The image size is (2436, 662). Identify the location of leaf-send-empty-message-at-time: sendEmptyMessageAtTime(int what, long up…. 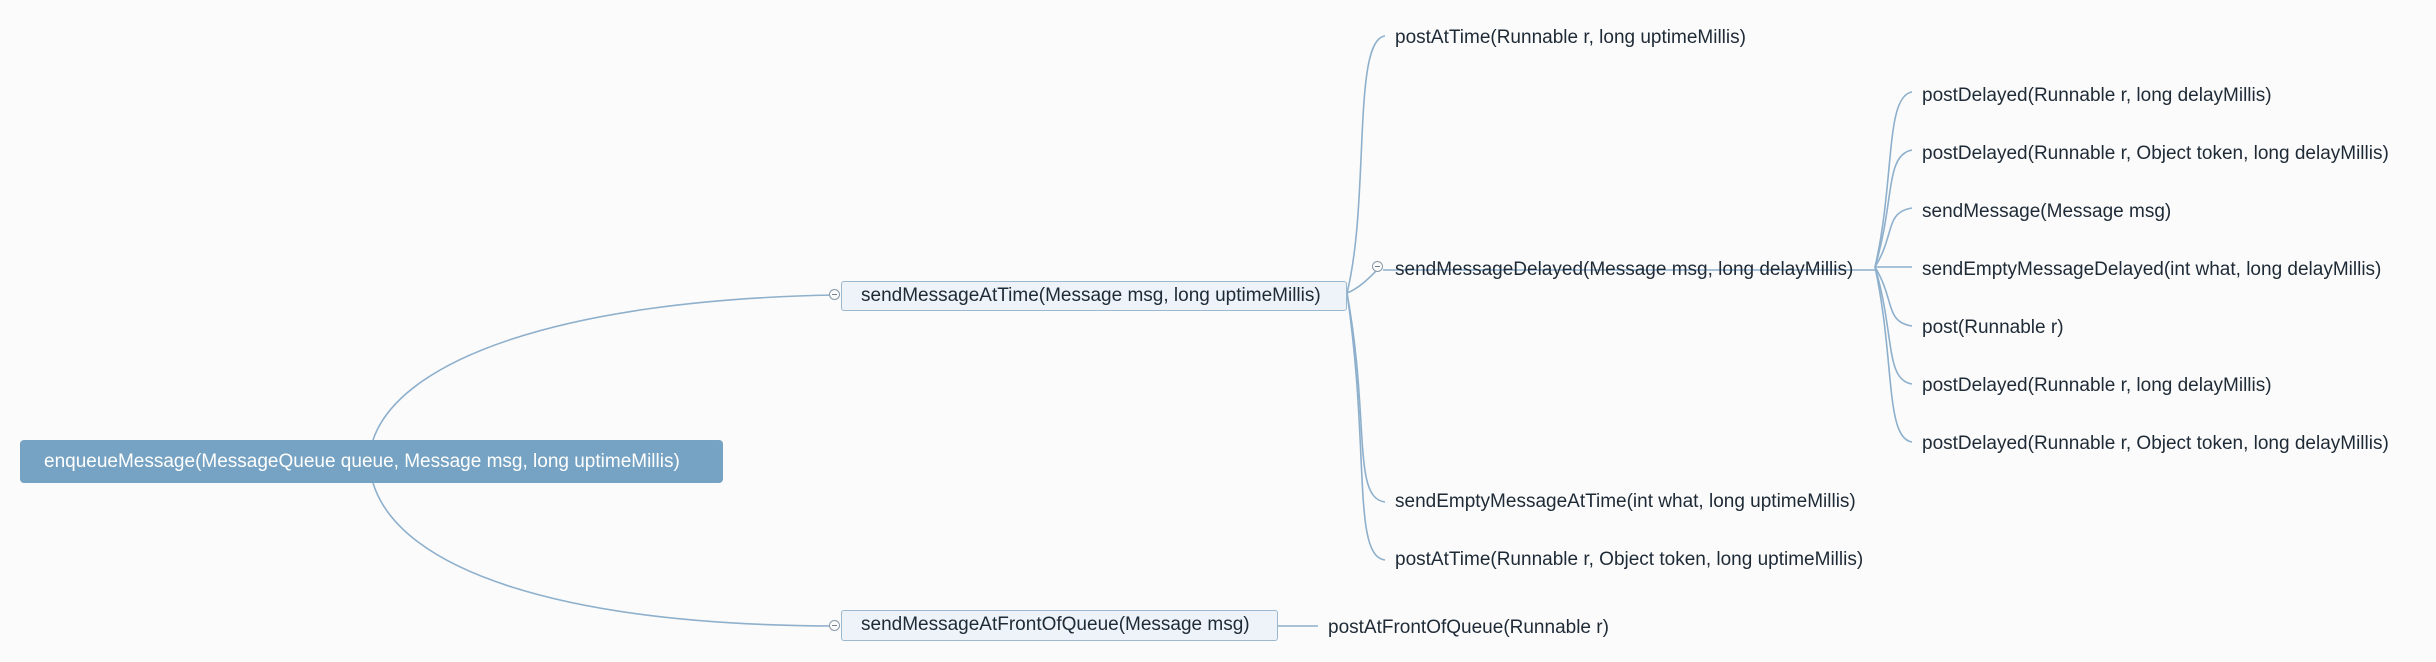
(1625, 502).